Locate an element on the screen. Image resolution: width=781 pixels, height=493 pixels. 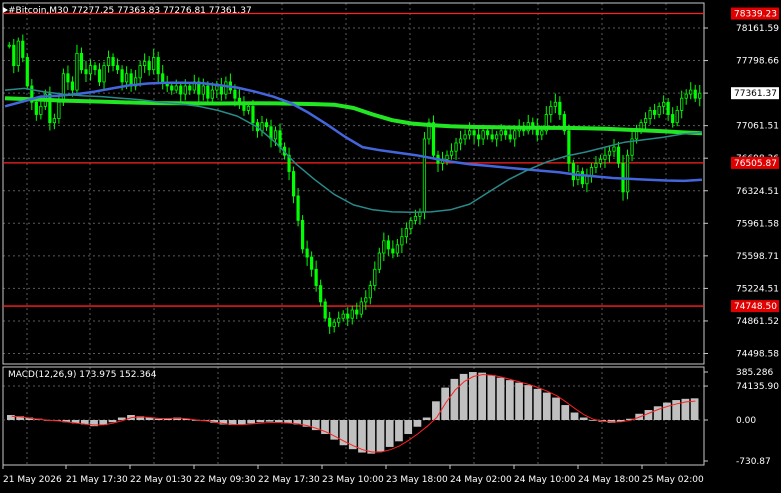
y-tick-label: 74861.52 is located at coordinates (757, 322).